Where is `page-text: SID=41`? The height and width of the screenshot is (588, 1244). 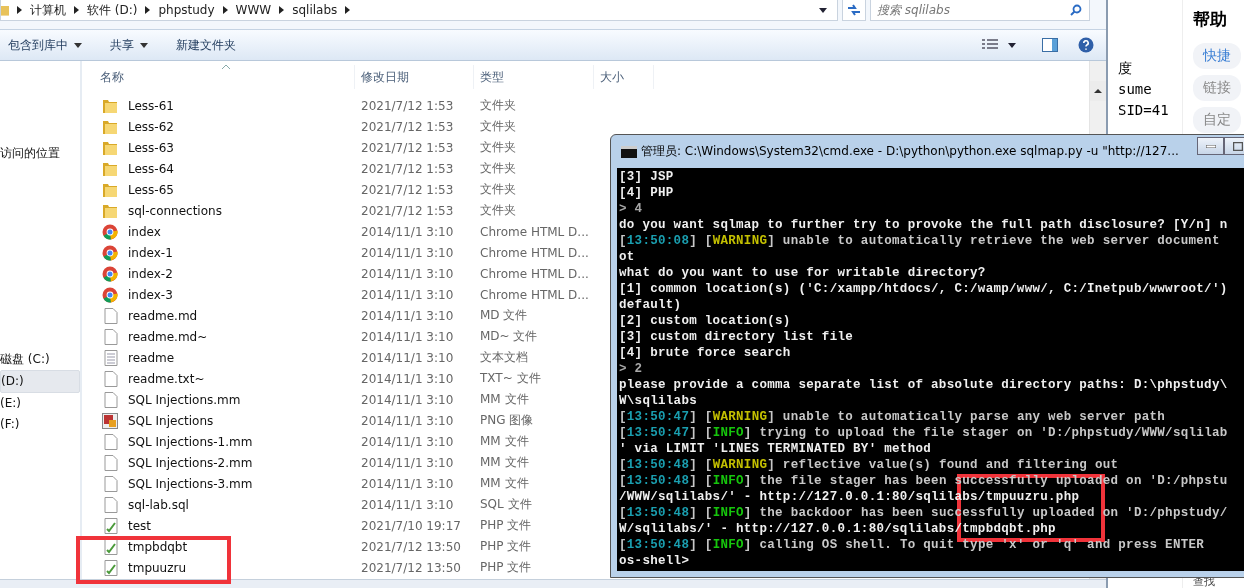
page-text: SID=41 is located at coordinates (1144, 110).